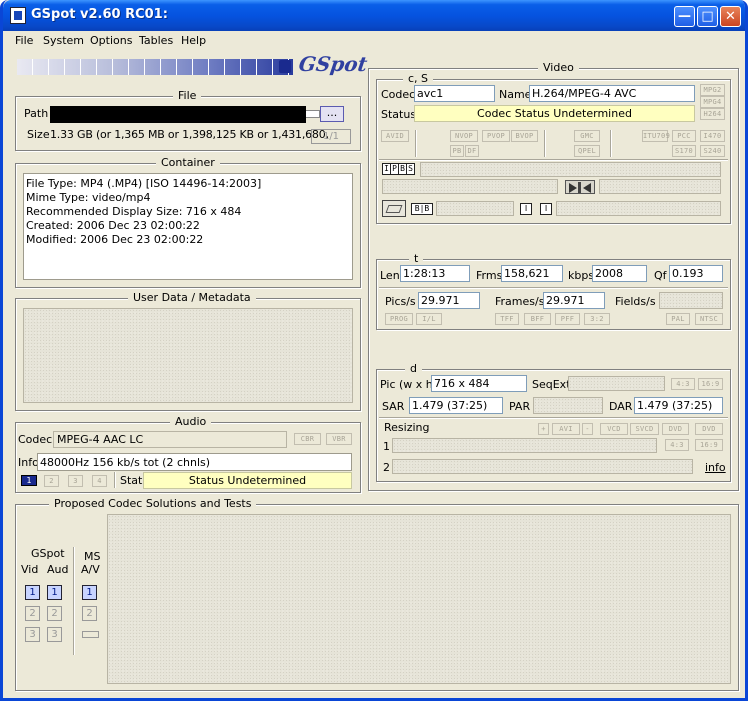 This screenshot has width=748, height=701. What do you see at coordinates (386, 467) in the screenshot?
I see `resize-row-2-label: 2` at bounding box center [386, 467].